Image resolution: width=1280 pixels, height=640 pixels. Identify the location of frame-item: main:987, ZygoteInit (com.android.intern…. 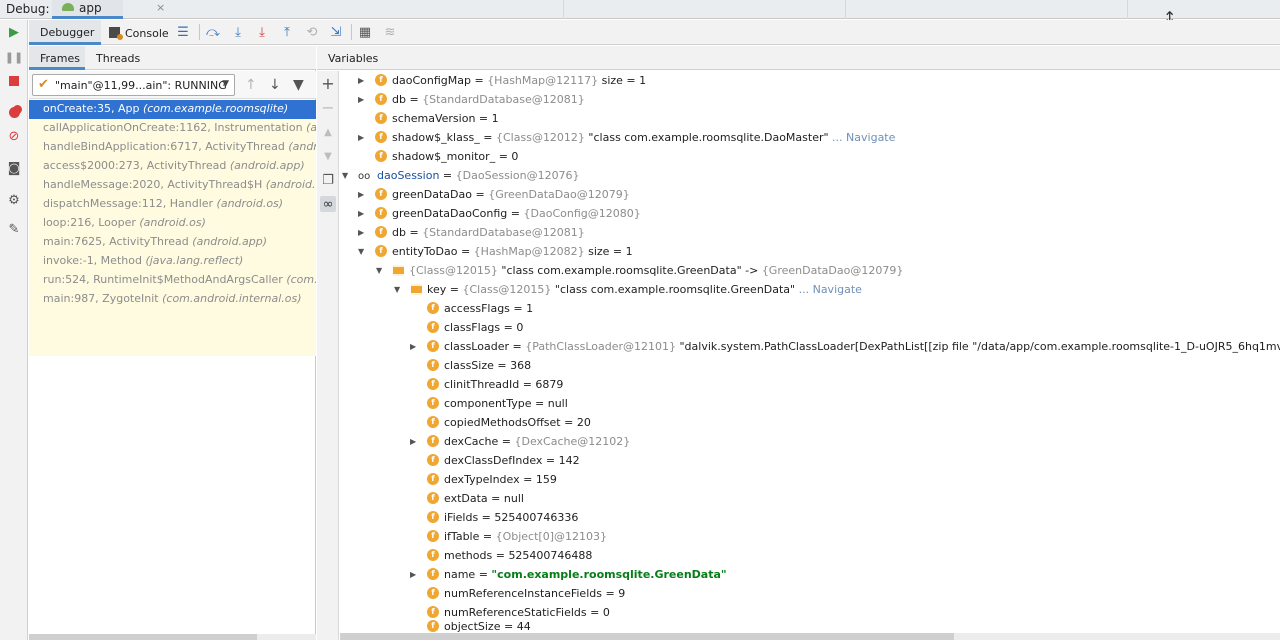
(172, 299).